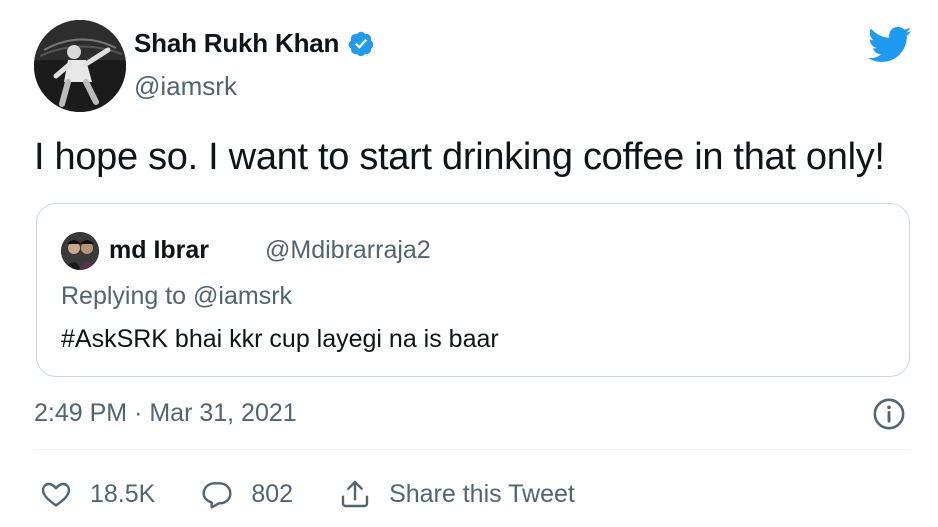  Describe the element at coordinates (348, 250) in the screenshot. I see `quoted-handle: @Mdibrarraja2` at that location.